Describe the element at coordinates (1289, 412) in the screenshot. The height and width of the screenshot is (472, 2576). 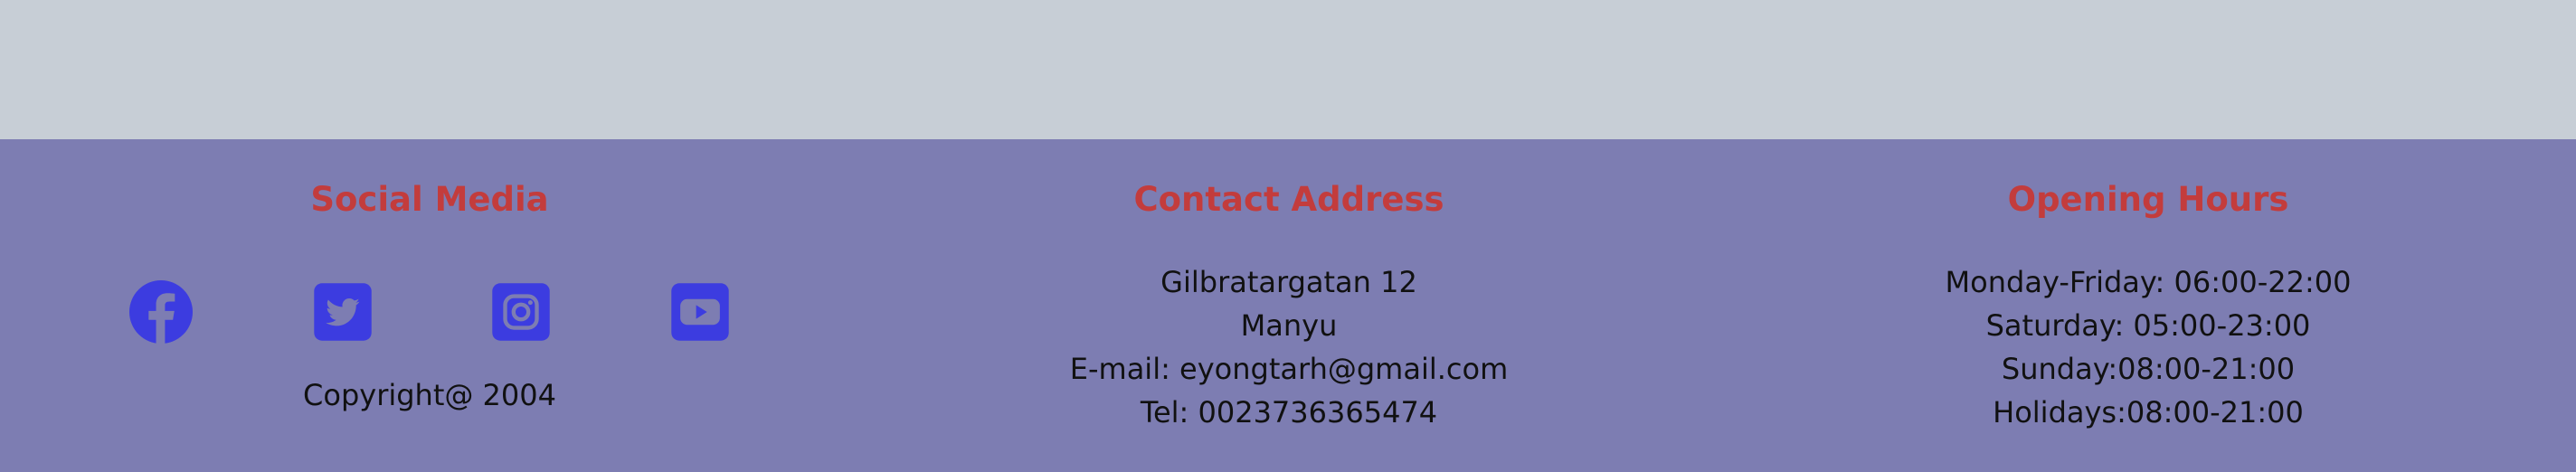
I see `phone-number: Tel: 0023736365474` at that location.